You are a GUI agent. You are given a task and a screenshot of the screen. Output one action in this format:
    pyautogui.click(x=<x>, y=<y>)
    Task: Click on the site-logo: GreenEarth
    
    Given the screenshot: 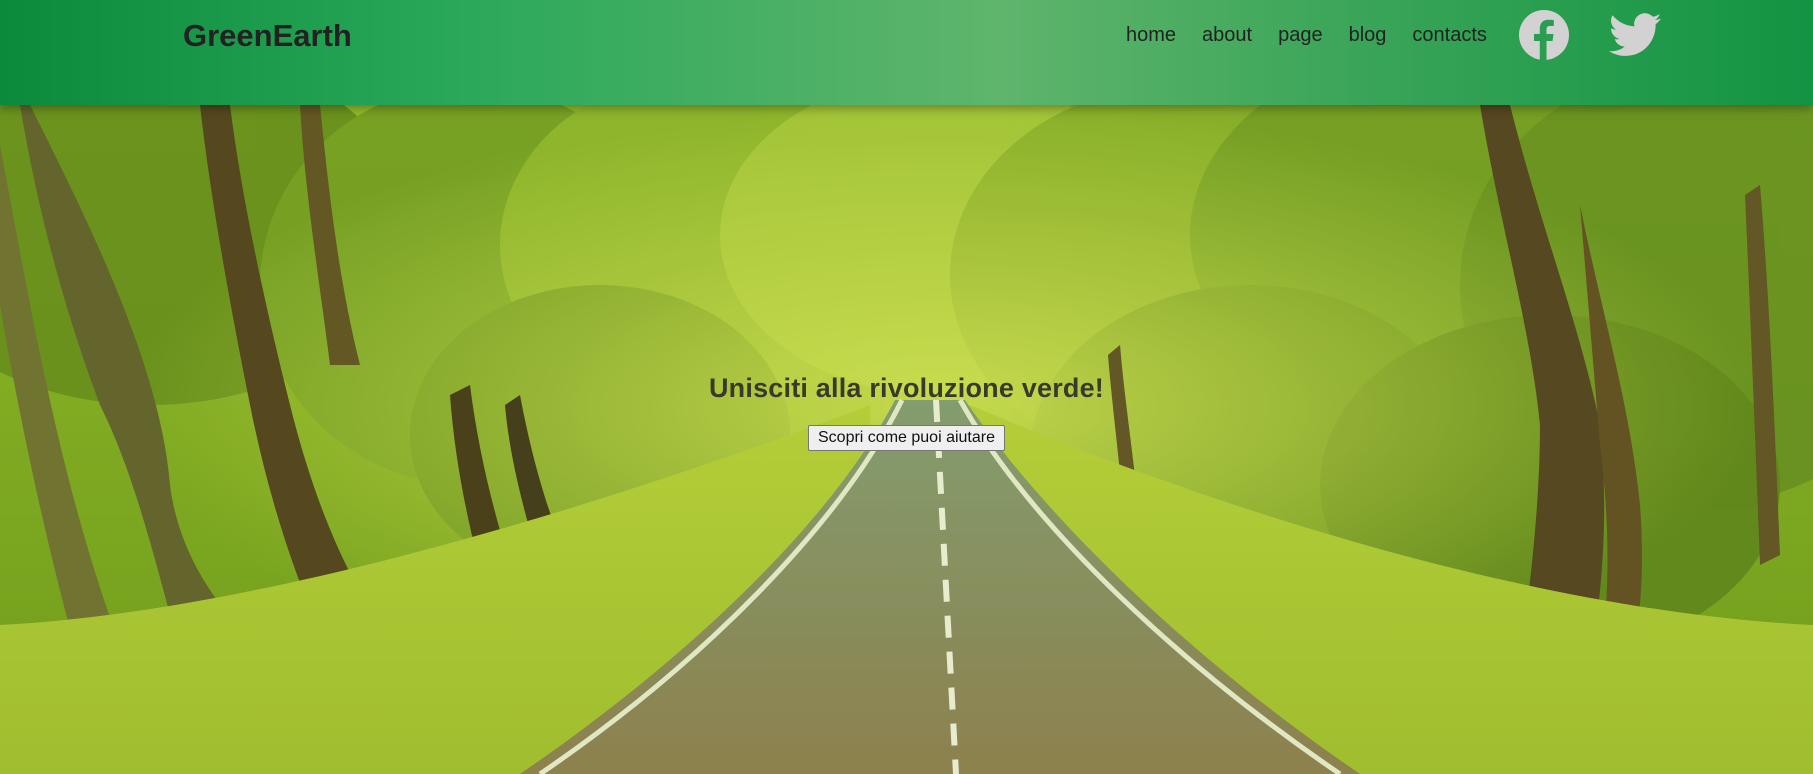 What is the action you would take?
    pyautogui.click(x=267, y=36)
    